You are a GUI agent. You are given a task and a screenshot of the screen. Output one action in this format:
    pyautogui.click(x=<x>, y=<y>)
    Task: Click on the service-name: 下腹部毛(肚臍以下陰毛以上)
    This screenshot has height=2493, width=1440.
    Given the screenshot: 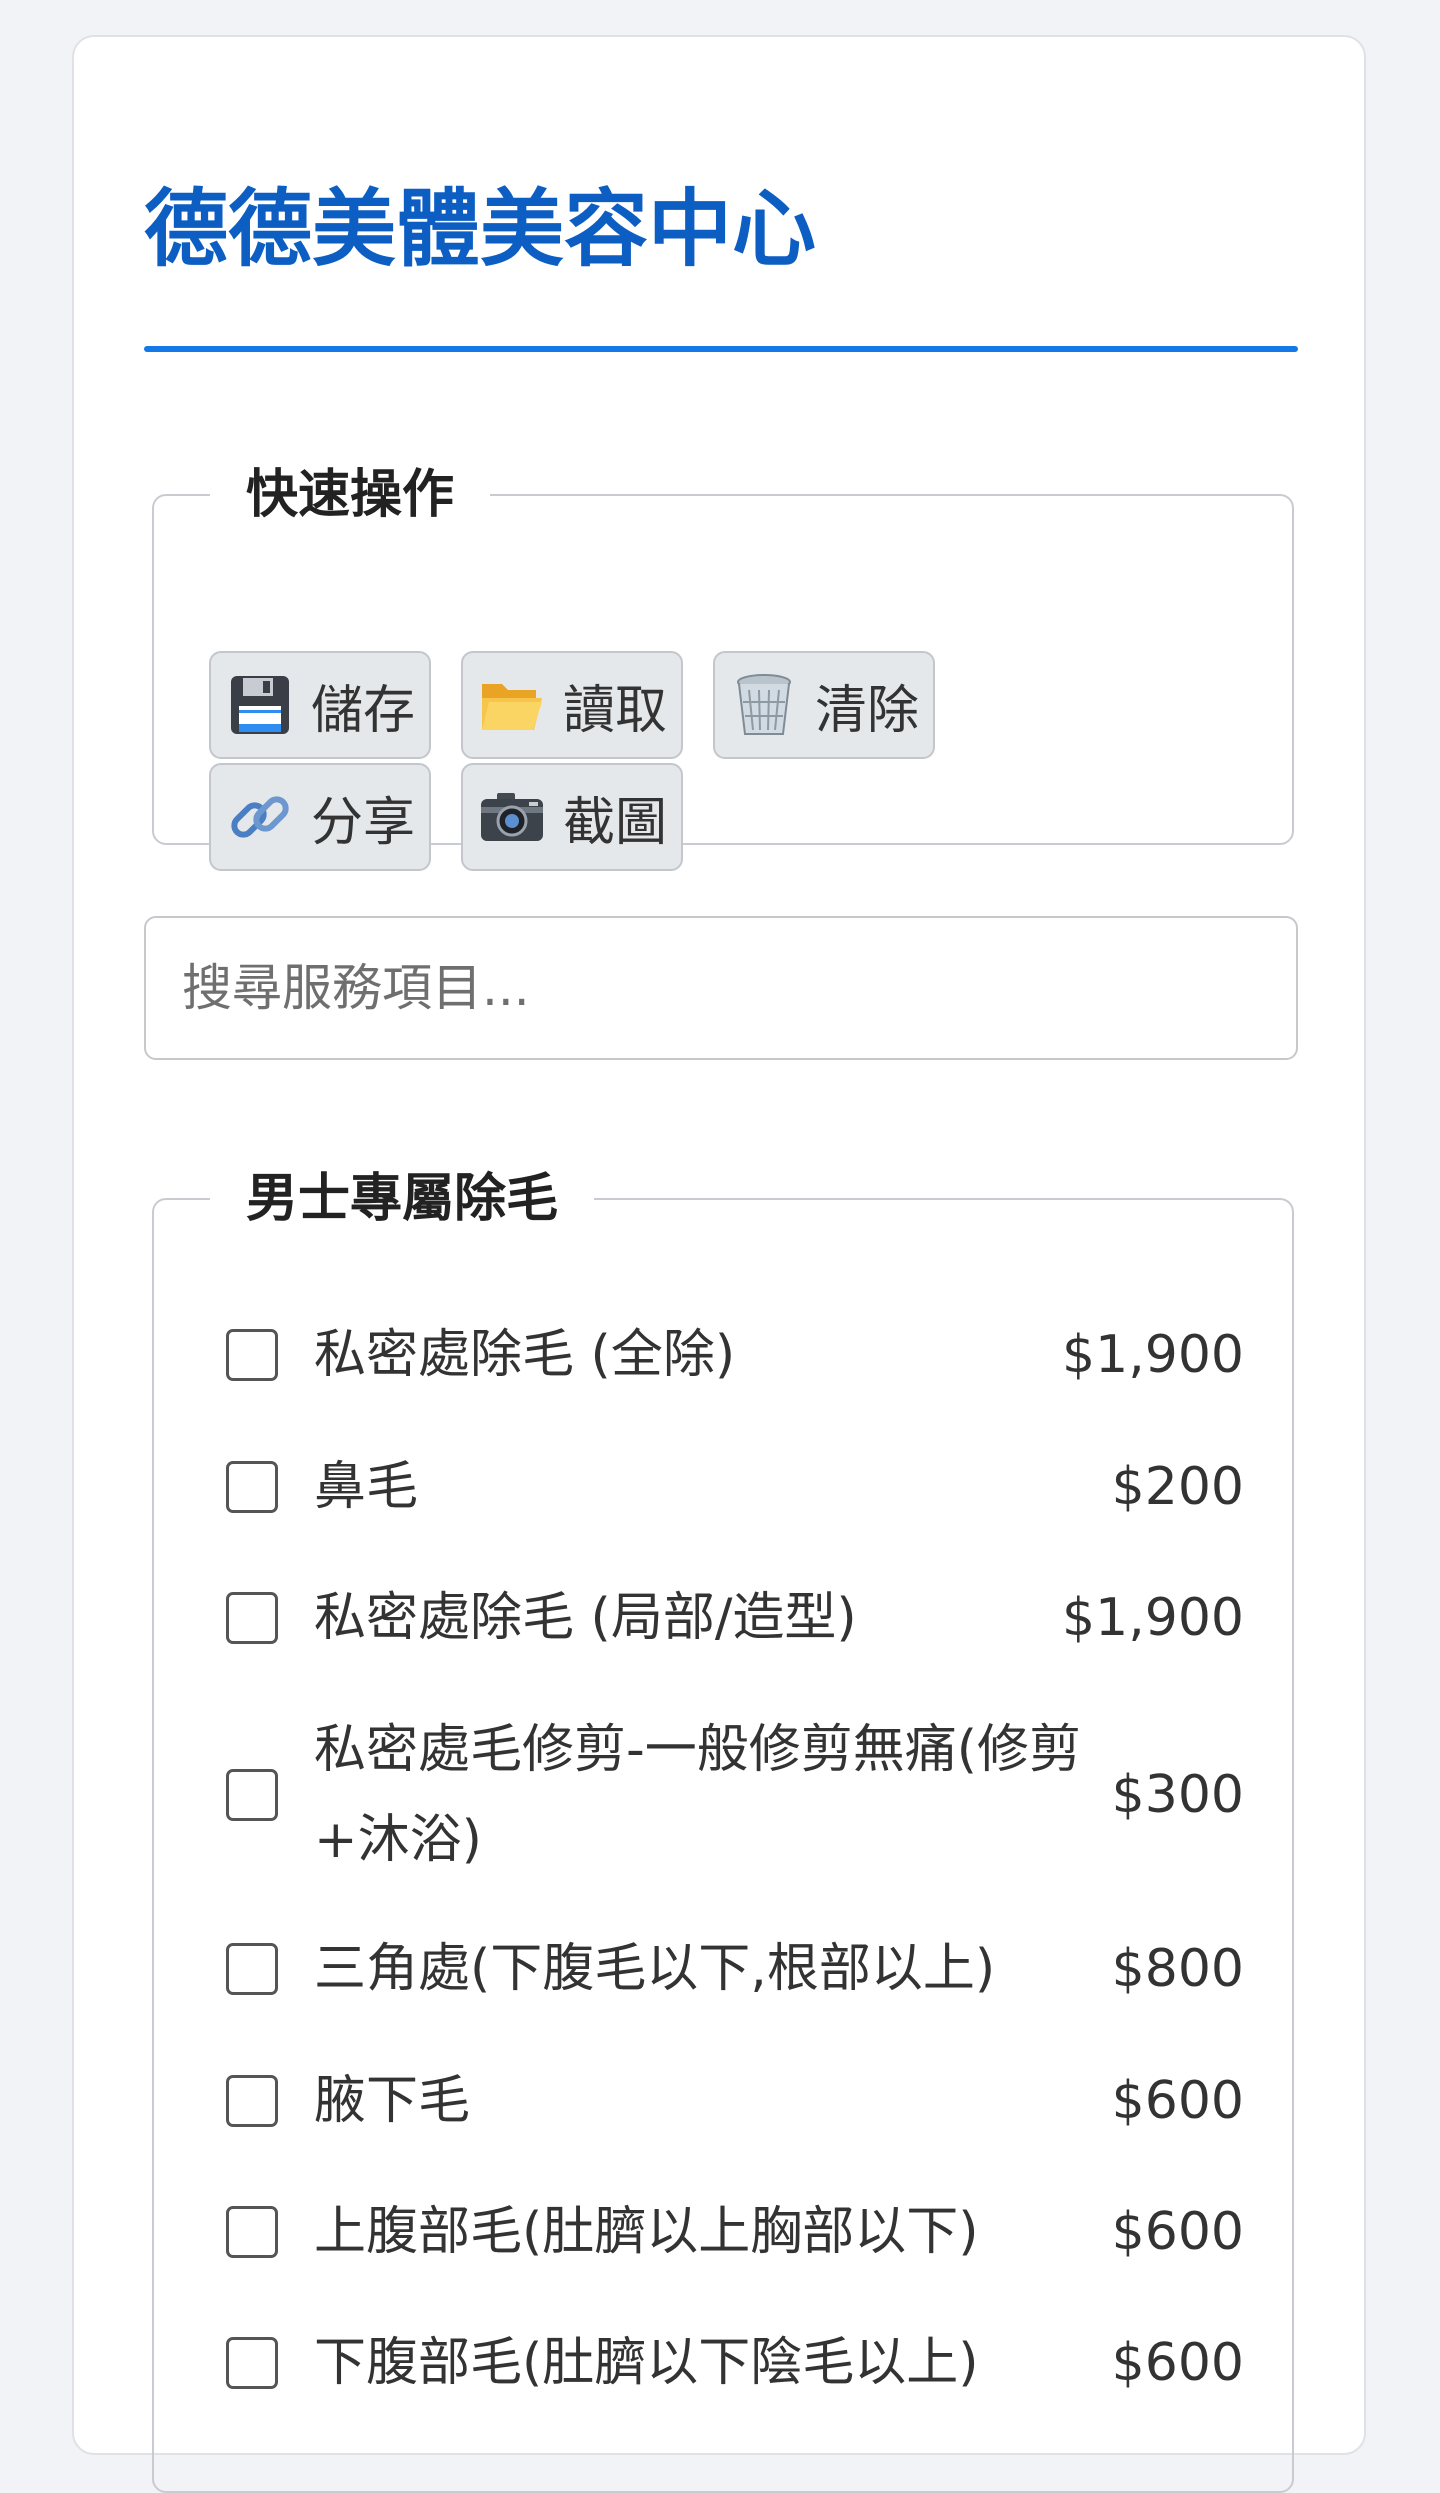 What is the action you would take?
    pyautogui.click(x=646, y=2363)
    